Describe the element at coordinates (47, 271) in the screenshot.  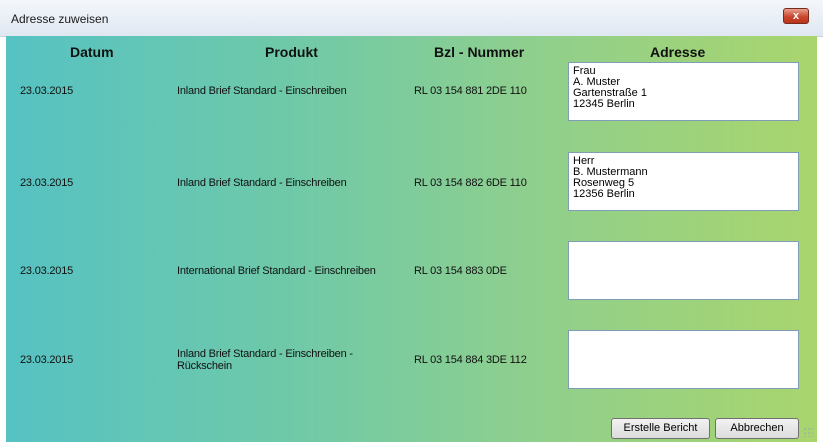
I see `row-3-datum: 23.03.2015` at that location.